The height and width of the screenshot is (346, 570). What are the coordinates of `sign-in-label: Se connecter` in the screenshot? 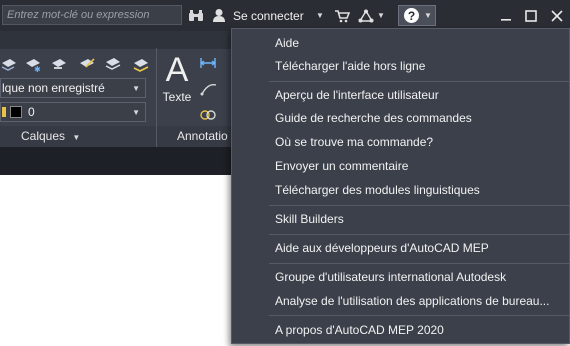 It's located at (268, 15).